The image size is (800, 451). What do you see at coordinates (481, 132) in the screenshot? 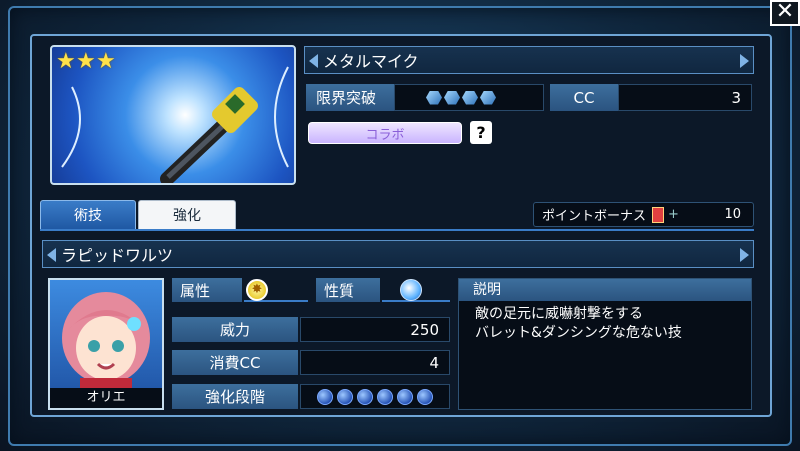
I see `help-button: ?` at bounding box center [481, 132].